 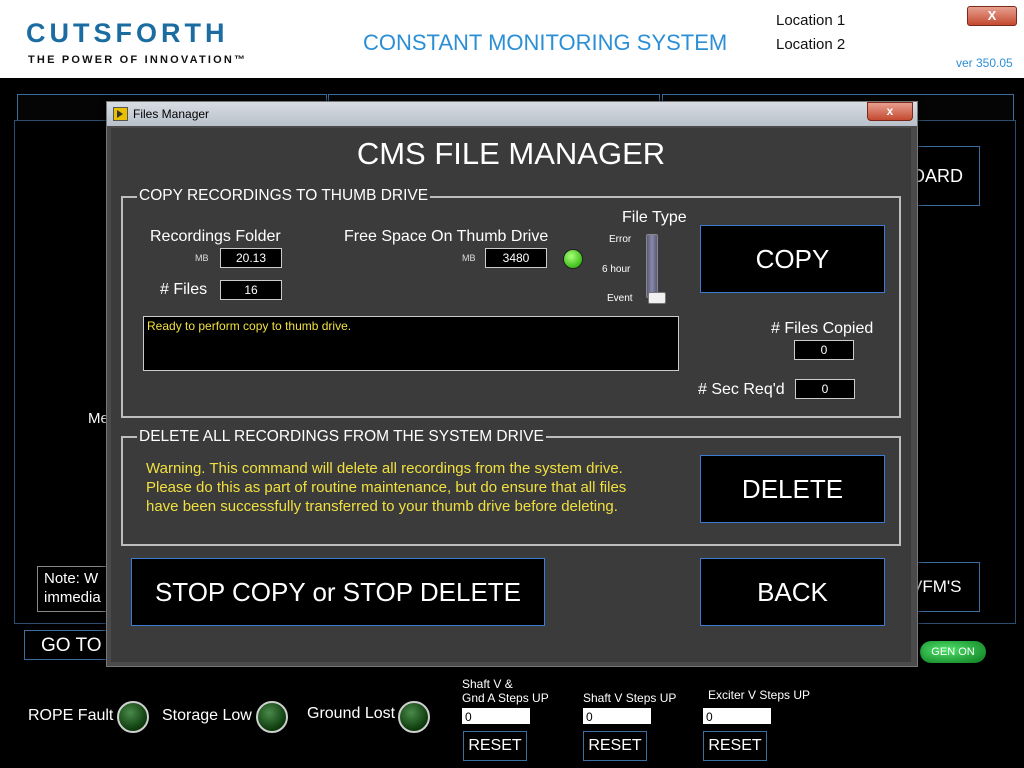 What do you see at coordinates (133, 717) in the screenshot?
I see `rope-fault-led` at bounding box center [133, 717].